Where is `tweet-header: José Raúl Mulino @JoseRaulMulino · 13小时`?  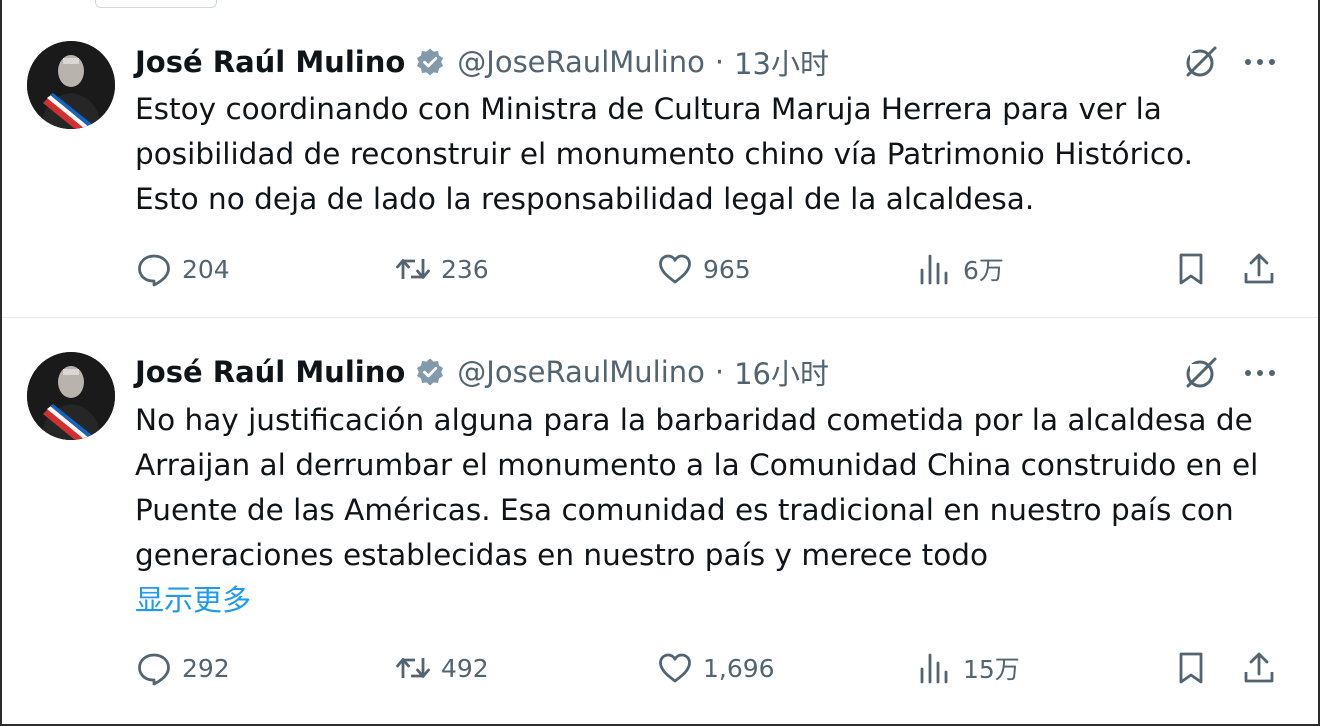
tweet-header: José Raúl Mulino @JoseRaulMulino · 13小时 is located at coordinates (482, 62).